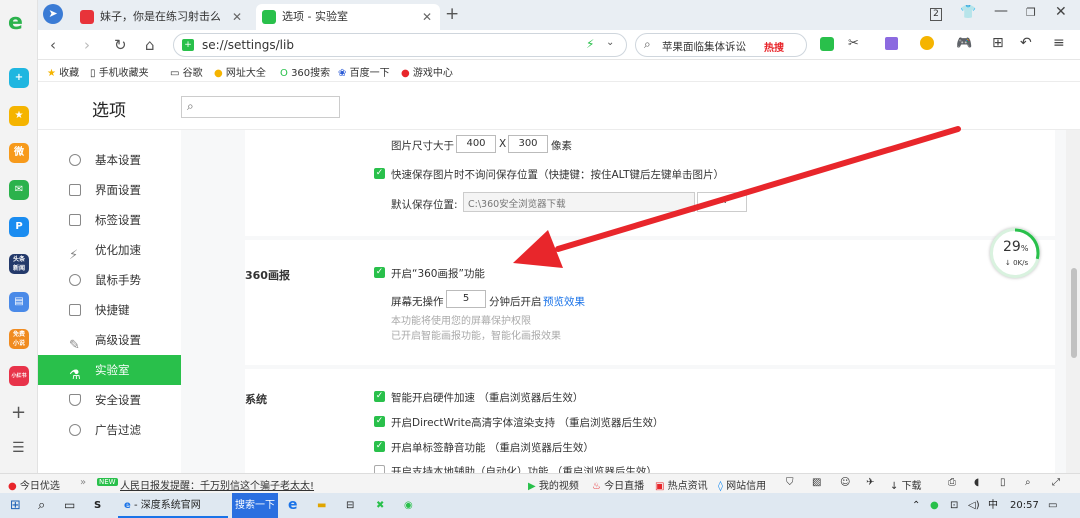  What do you see at coordinates (380, 505) in the screenshot?
I see `paint-icon: ✖` at bounding box center [380, 505].